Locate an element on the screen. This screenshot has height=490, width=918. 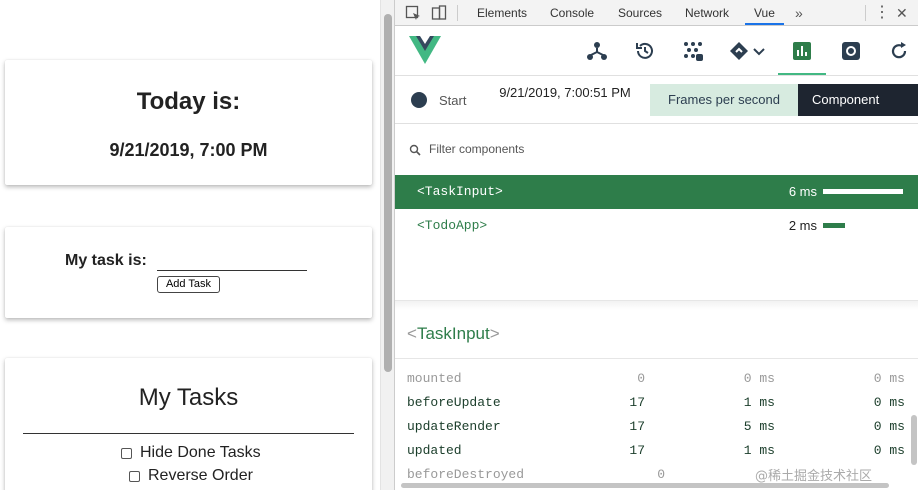
add-task-button: Add Task is located at coordinates (188, 284).